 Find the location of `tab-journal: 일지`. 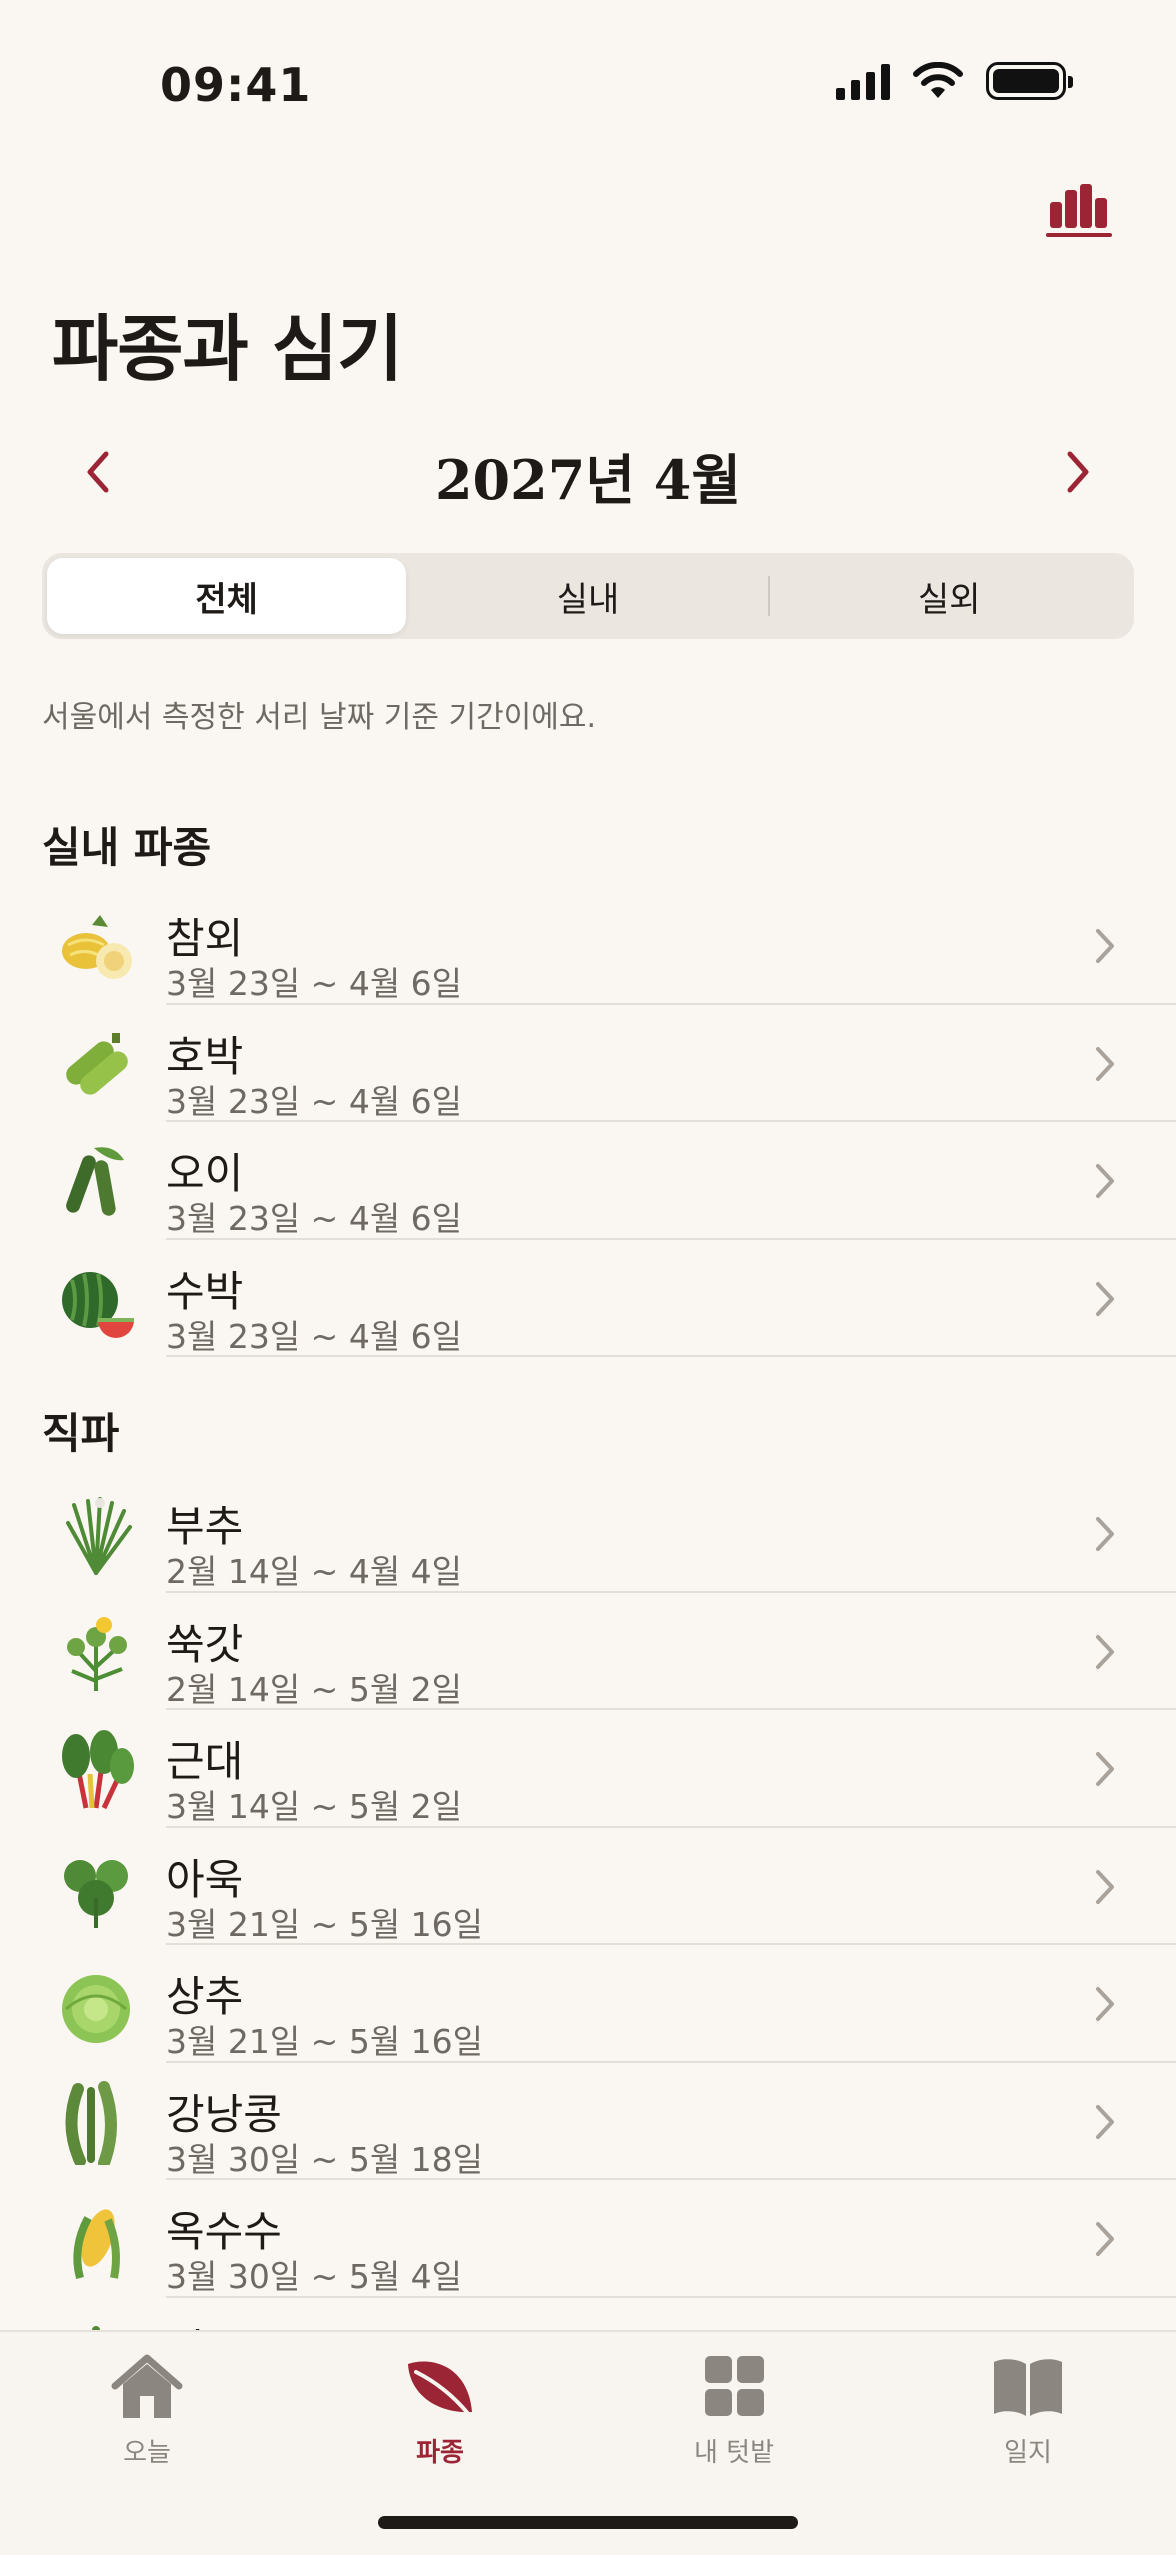

tab-journal: 일지 is located at coordinates (1028, 2410).